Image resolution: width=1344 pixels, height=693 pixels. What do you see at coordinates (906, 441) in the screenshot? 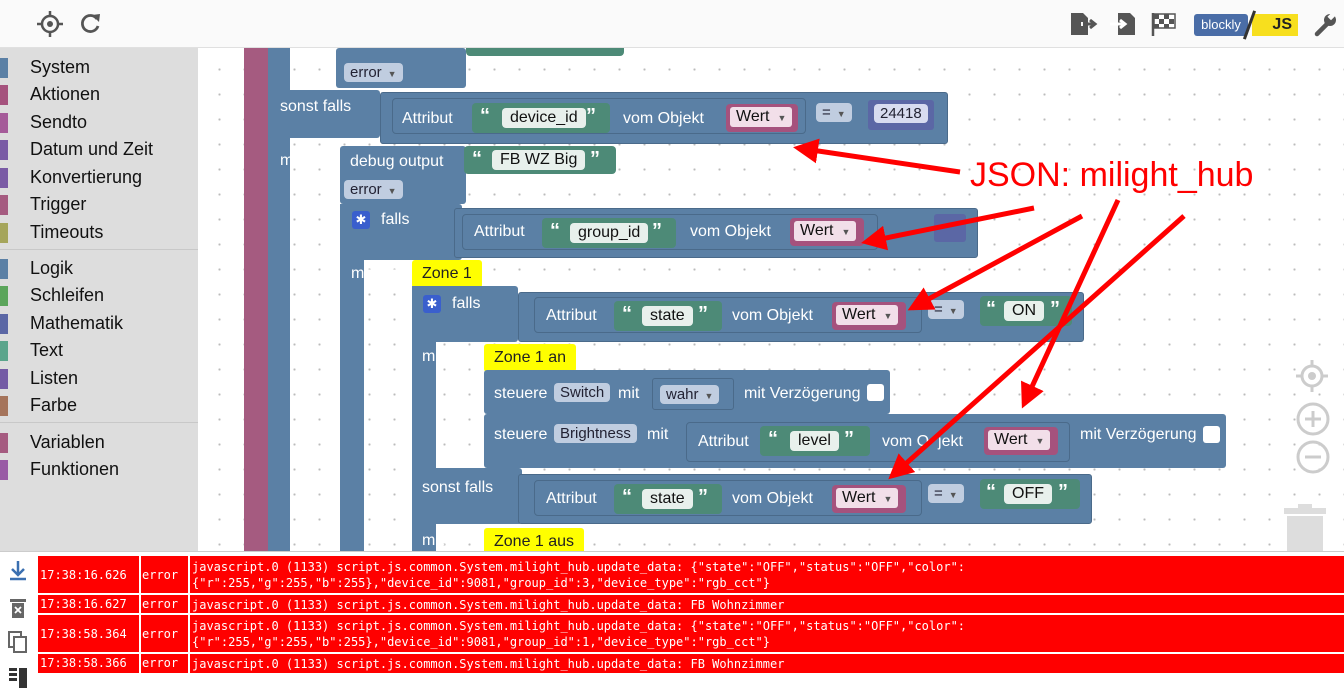
I see `vom-objekt-part-1: vom O` at bounding box center [906, 441].